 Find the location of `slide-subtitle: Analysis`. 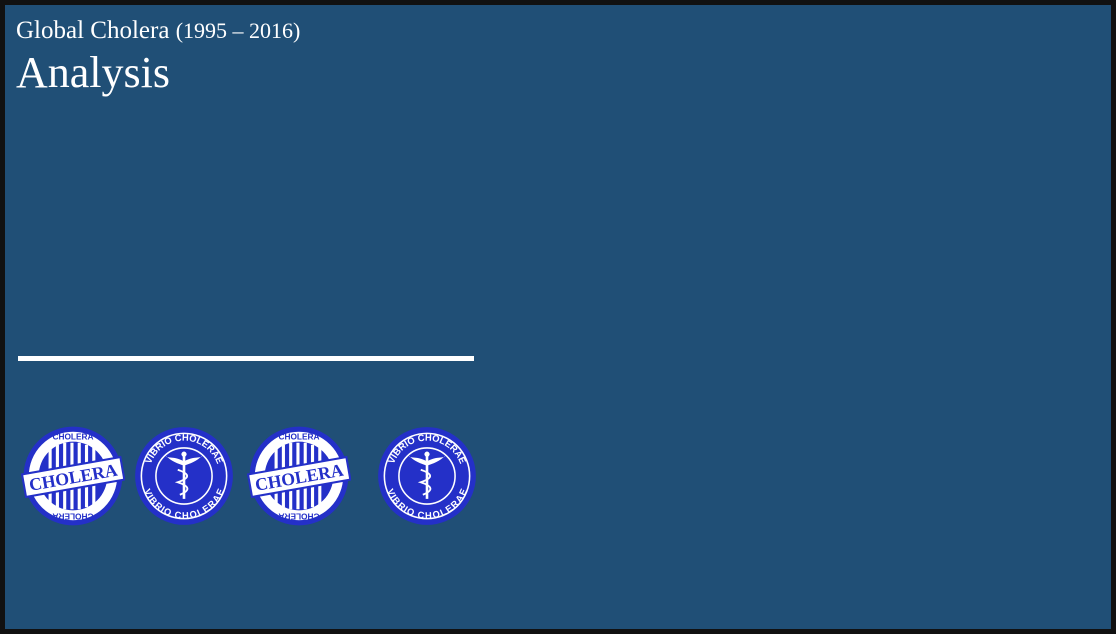

slide-subtitle: Analysis is located at coordinates (93, 72).